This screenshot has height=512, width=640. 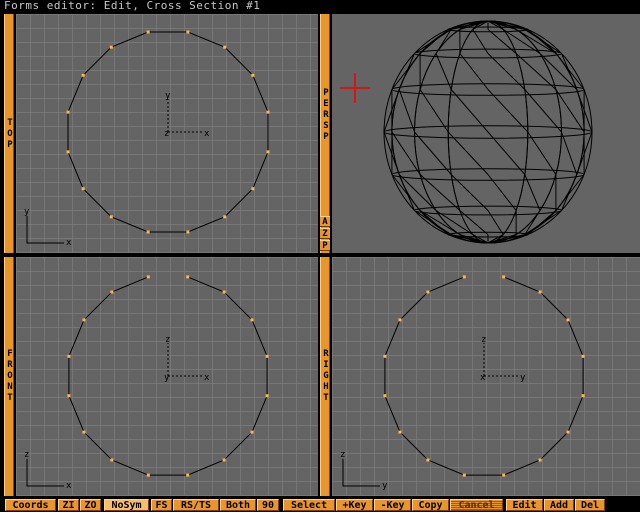 What do you see at coordinates (325, 245) in the screenshot?
I see `persp-p-button: P` at bounding box center [325, 245].